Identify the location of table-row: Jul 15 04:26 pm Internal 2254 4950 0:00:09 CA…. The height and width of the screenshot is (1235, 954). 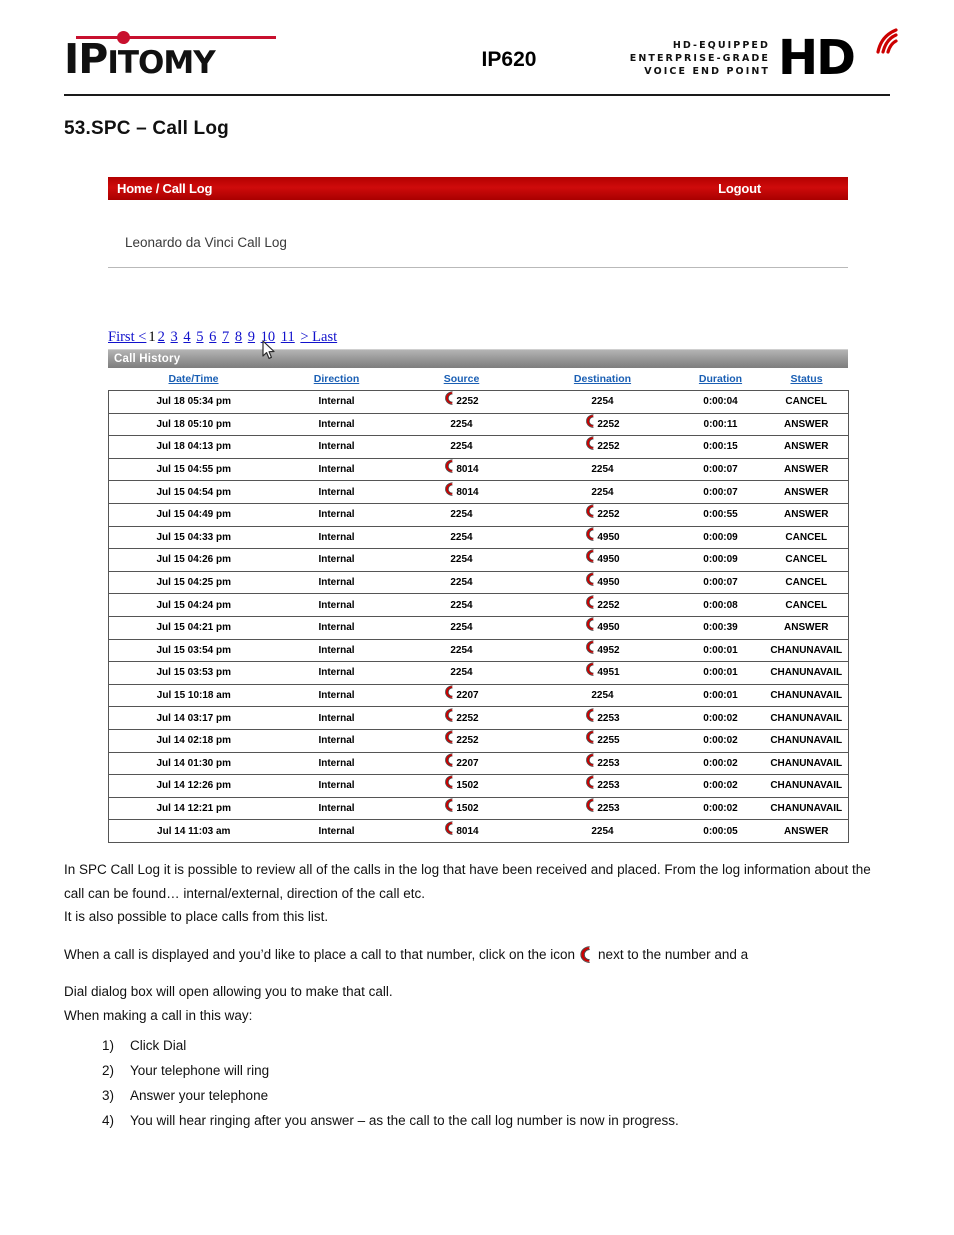
(478, 560).